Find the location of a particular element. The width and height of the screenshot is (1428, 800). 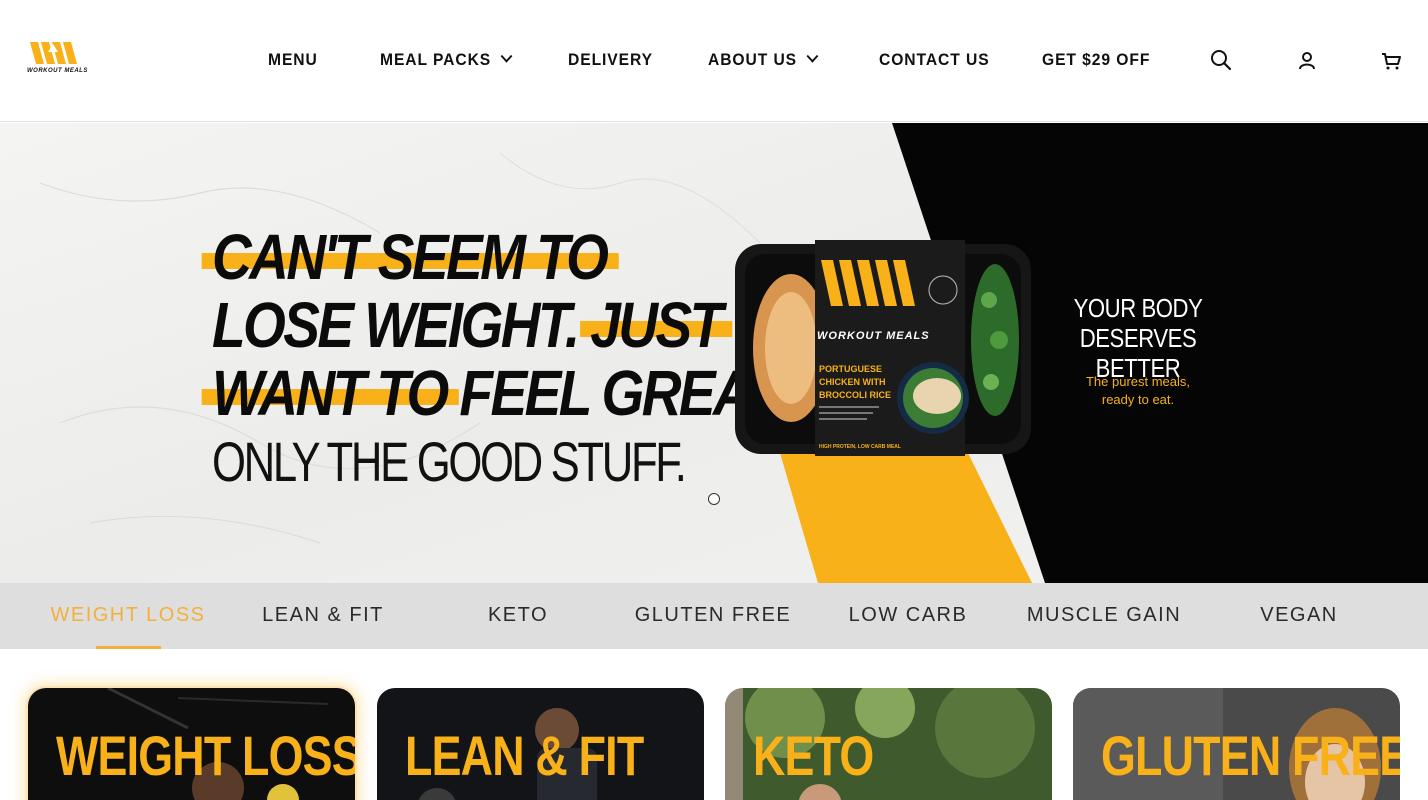

card-title: GLUTEN FREE is located at coordinates (1250, 755).